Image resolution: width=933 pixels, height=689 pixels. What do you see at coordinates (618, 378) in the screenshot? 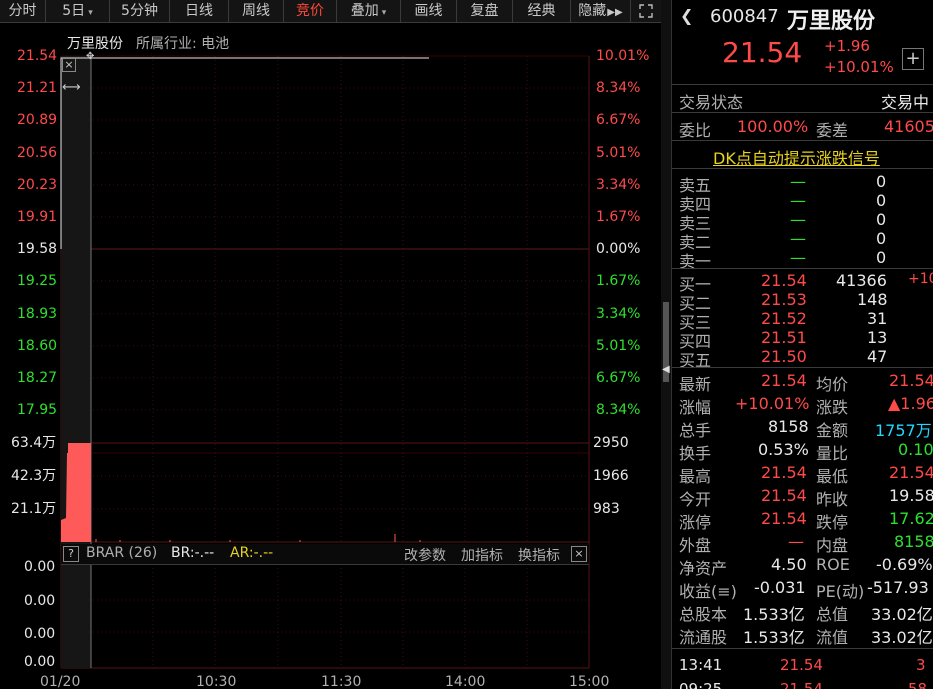
I see `pct-tick: 6.67%` at bounding box center [618, 378].